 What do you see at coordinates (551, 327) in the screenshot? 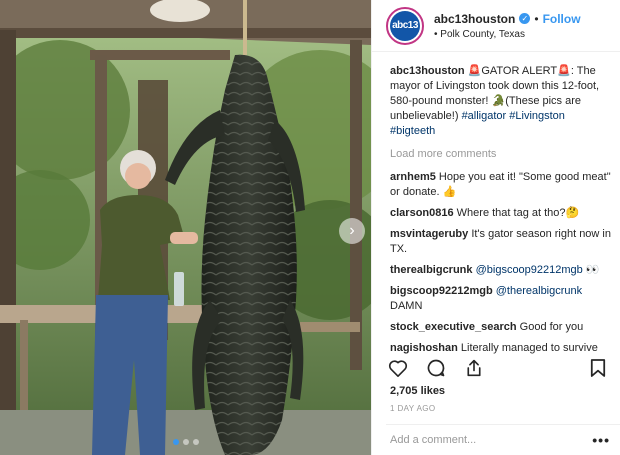
I see `comment-text: Good for you` at bounding box center [551, 327].